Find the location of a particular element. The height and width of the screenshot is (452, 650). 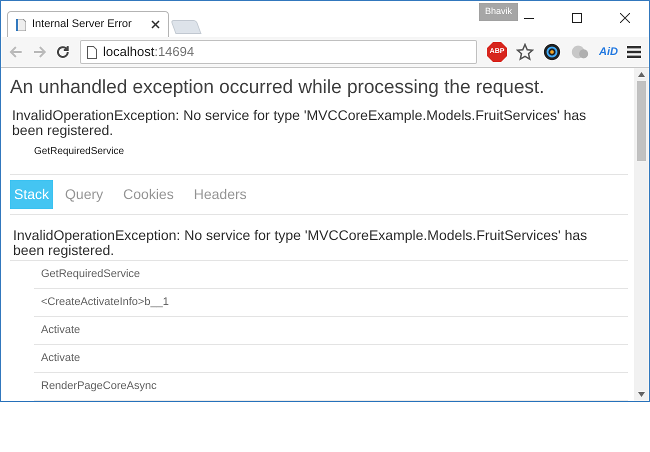

stack-frame: <CreateActivateInfo>b__1 is located at coordinates (331, 303).